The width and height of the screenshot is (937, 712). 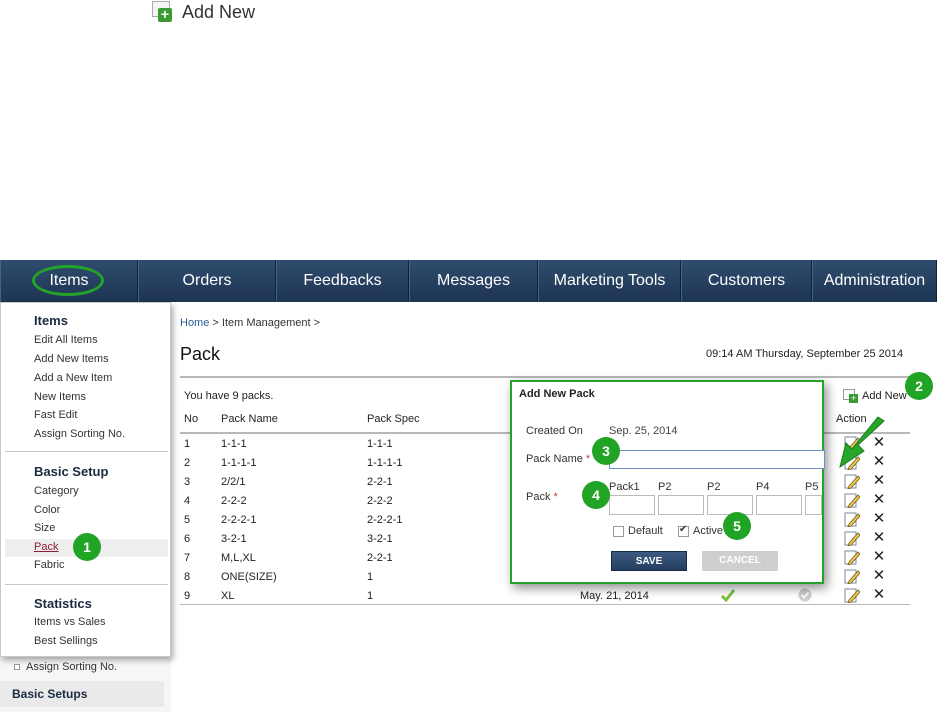 What do you see at coordinates (60, 397) in the screenshot?
I see `menu-new-items: New Items` at bounding box center [60, 397].